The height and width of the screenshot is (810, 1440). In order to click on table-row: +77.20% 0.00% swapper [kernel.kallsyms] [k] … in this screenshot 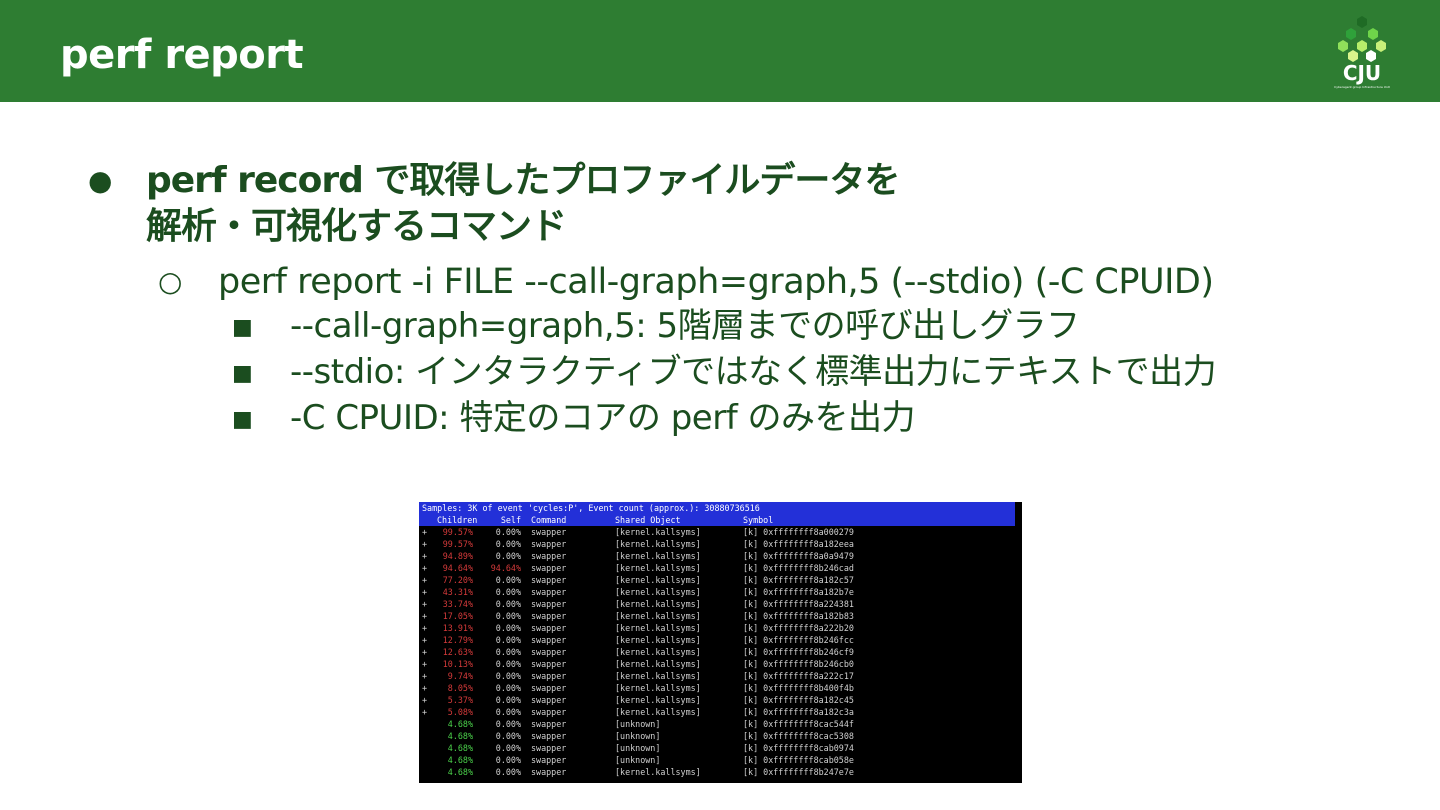, I will do `click(720, 580)`.